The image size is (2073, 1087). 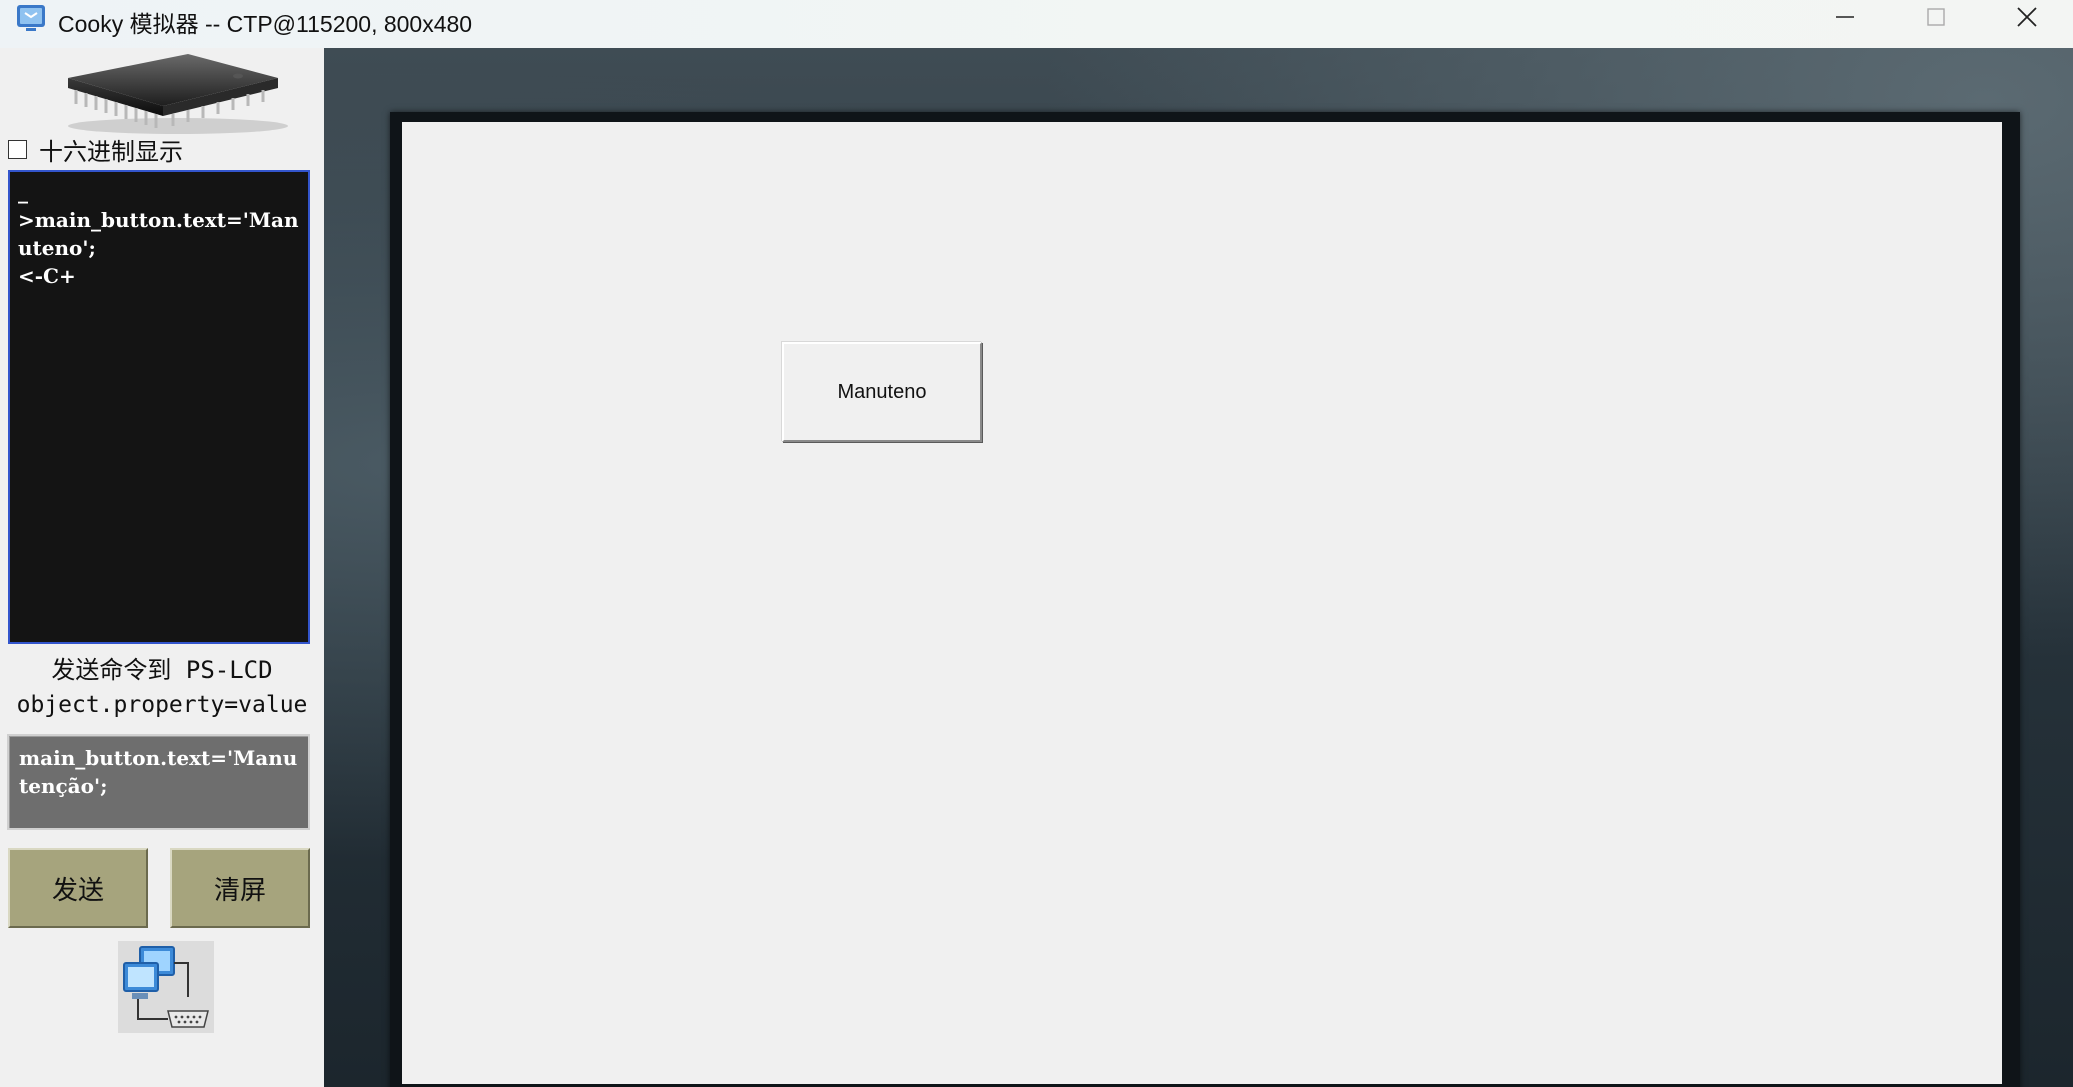 What do you see at coordinates (882, 392) in the screenshot?
I see `main-button: Manuteno` at bounding box center [882, 392].